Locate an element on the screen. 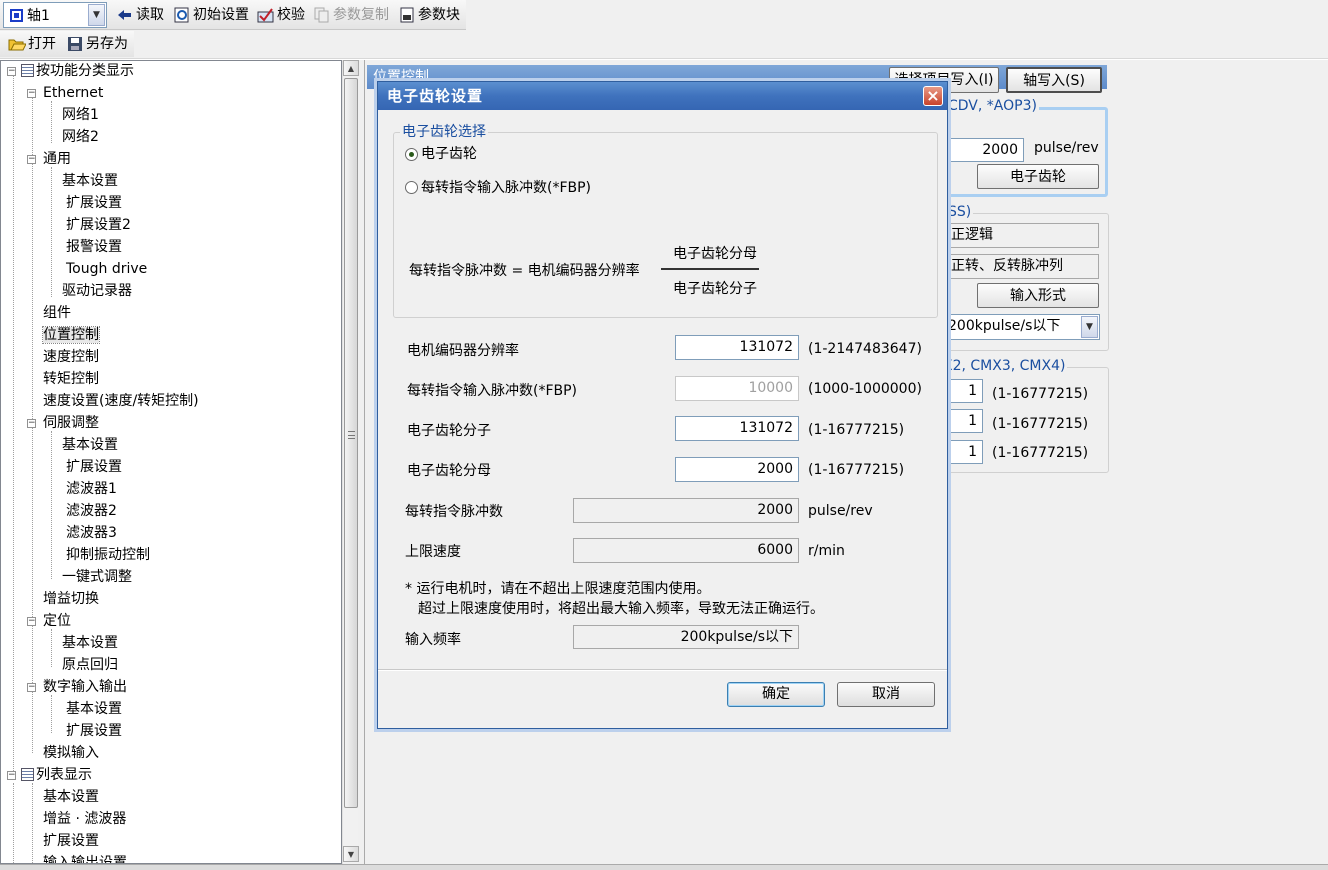  initial-settings-label: 初始设置 is located at coordinates (221, 15).